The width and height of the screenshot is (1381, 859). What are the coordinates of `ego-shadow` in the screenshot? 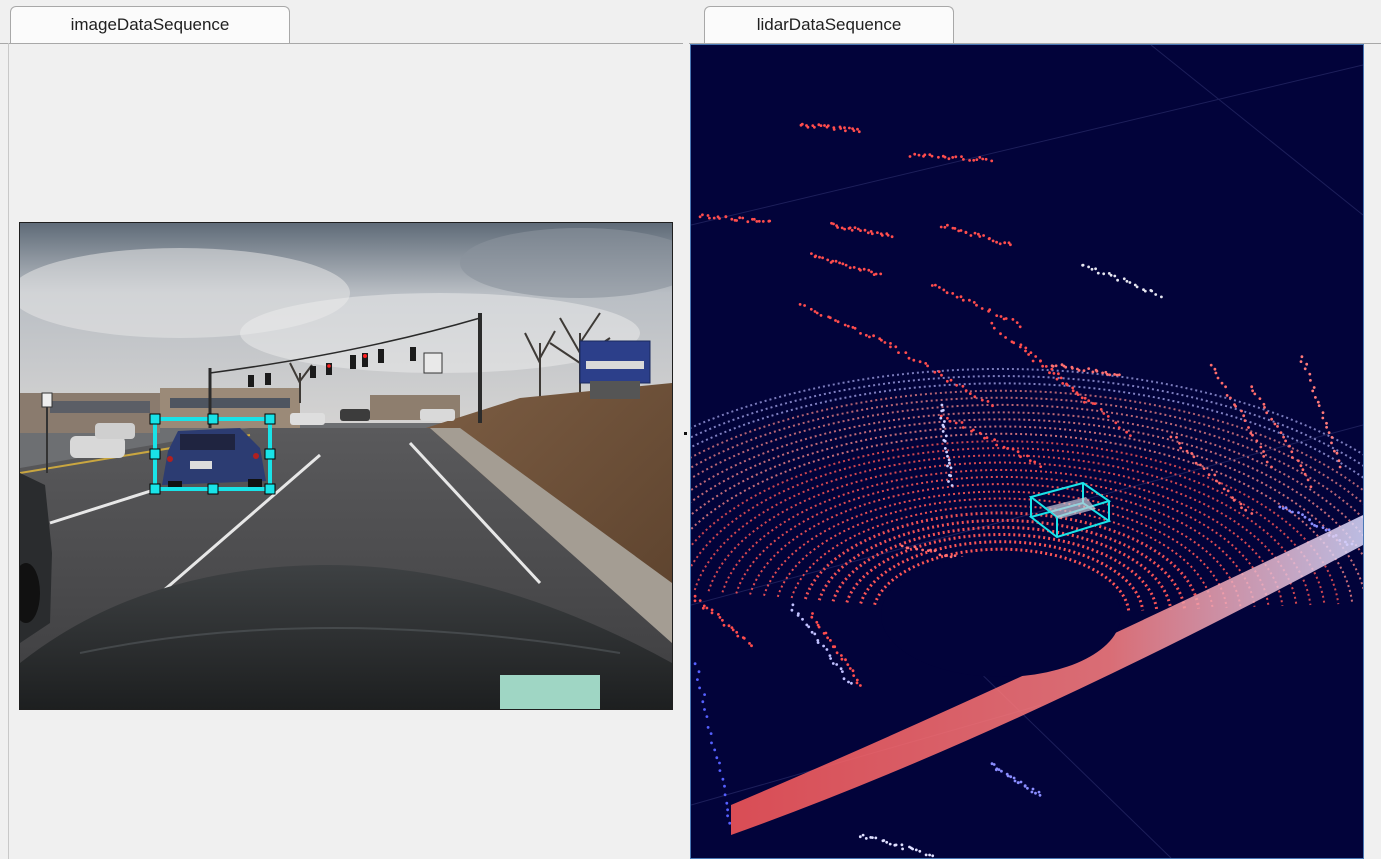 It's located at (1001, 615).